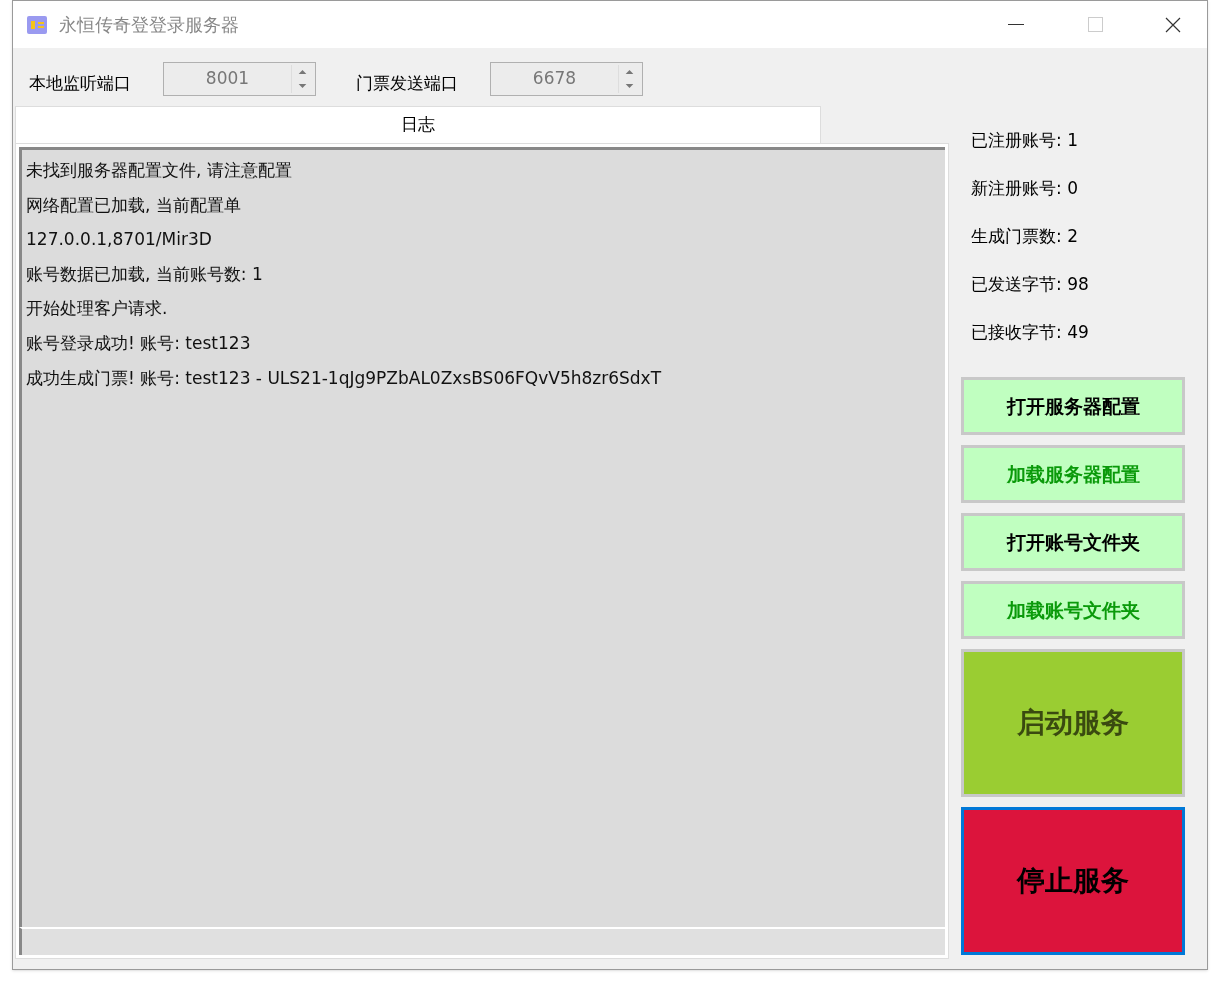 The width and height of the screenshot is (1220, 983). I want to click on app-icon, so click(37, 24).